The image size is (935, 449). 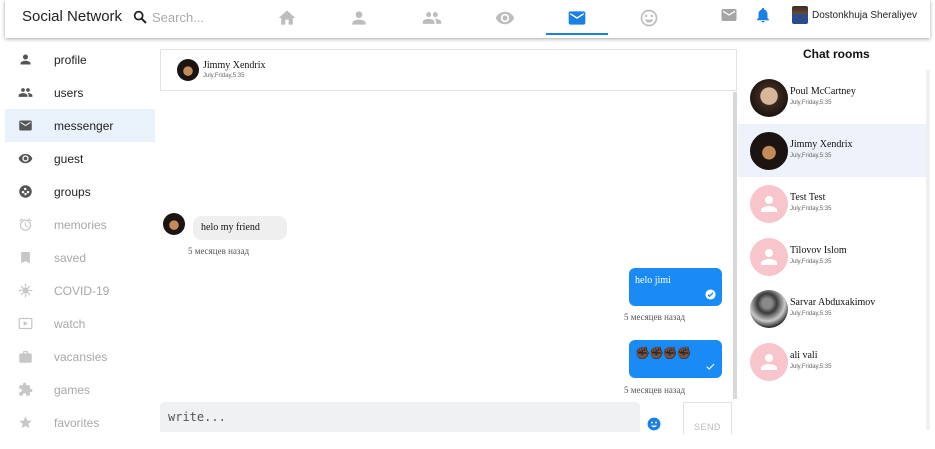 I want to click on sidebar-item-watch: watch, so click(x=80, y=323).